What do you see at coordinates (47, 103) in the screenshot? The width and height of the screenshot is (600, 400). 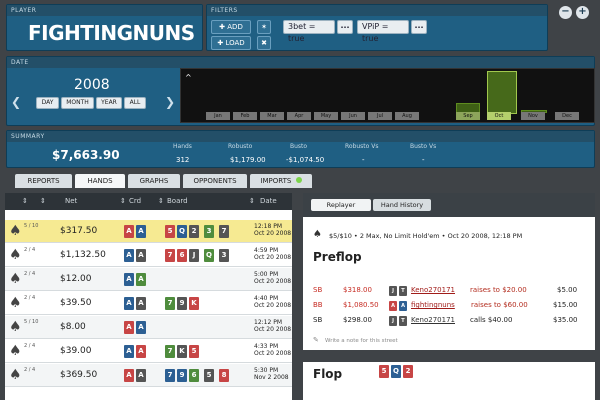 I see `range-day-button: DAY` at bounding box center [47, 103].